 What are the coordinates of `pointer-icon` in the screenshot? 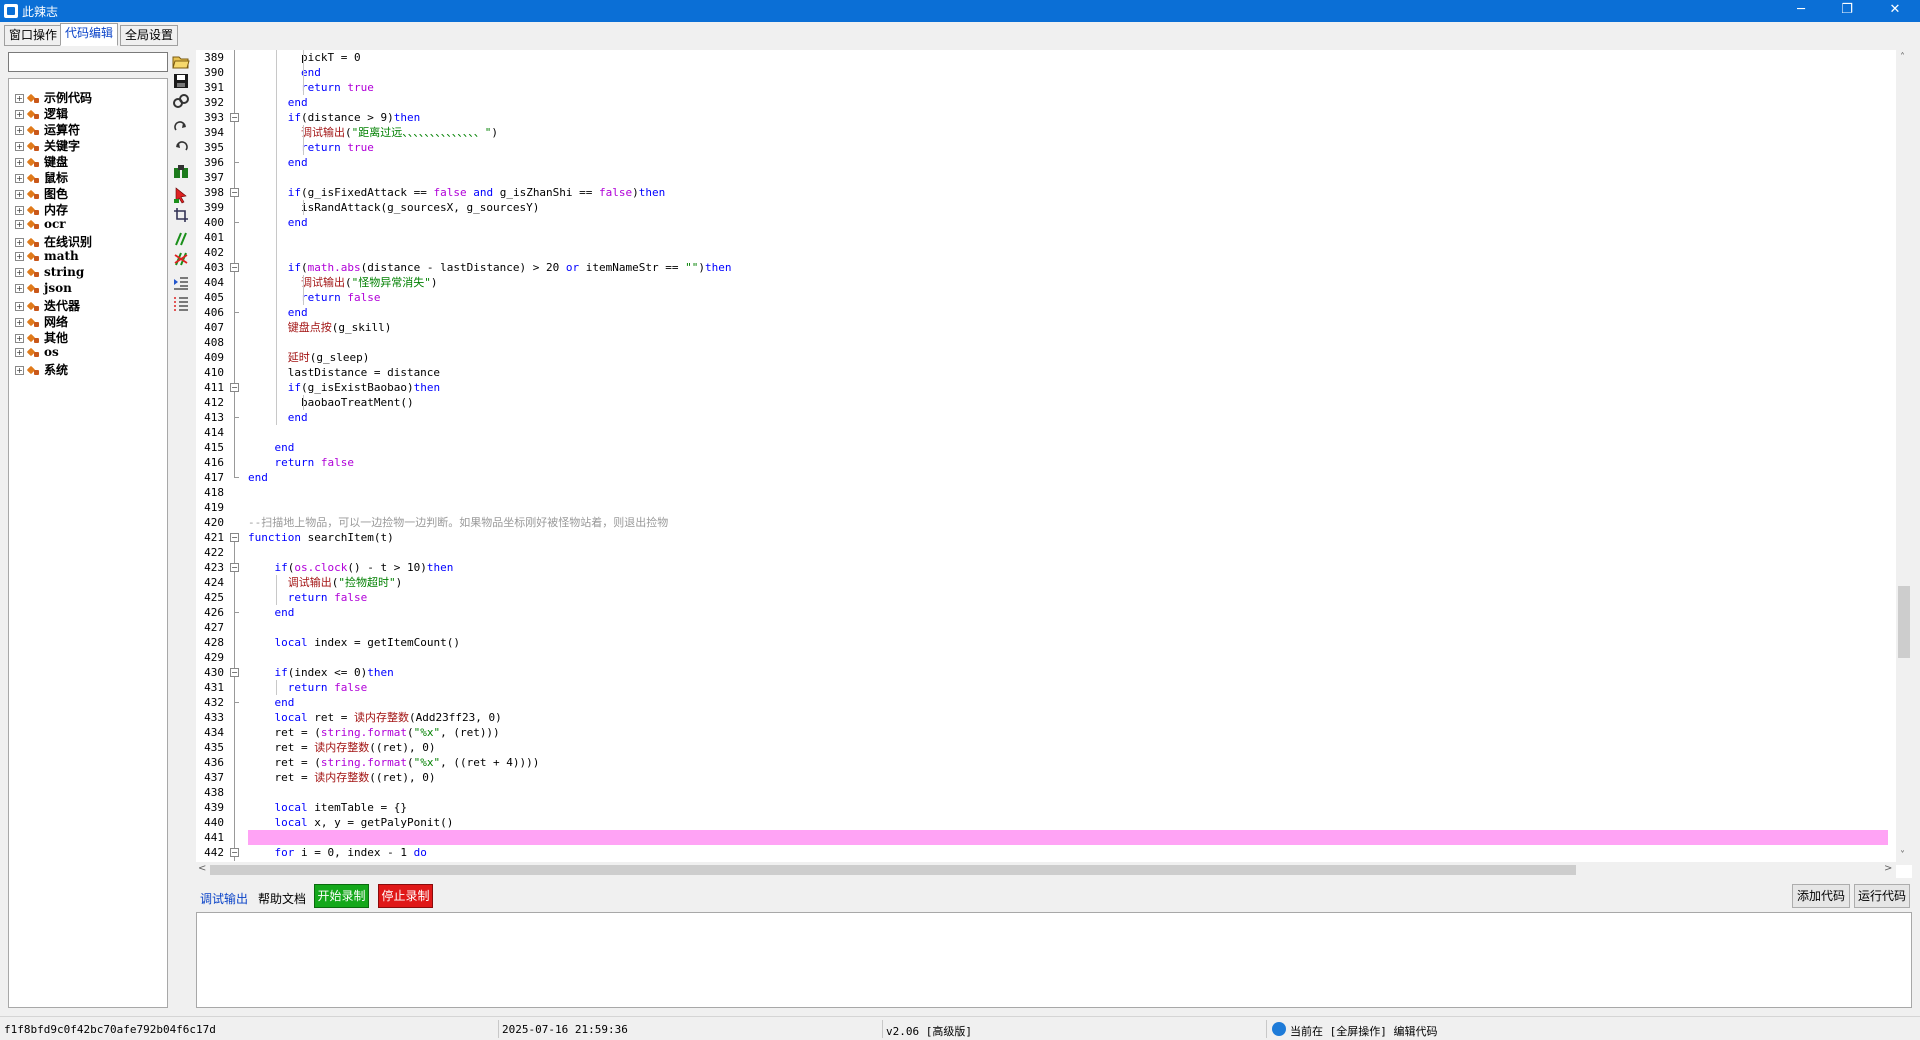 It's located at (181, 195).